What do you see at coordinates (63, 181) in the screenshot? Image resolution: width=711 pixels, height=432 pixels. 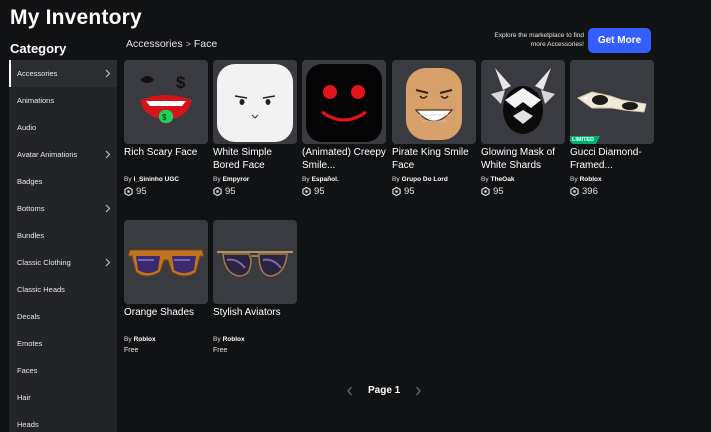 I see `sidebar-item-badges: Badges` at bounding box center [63, 181].